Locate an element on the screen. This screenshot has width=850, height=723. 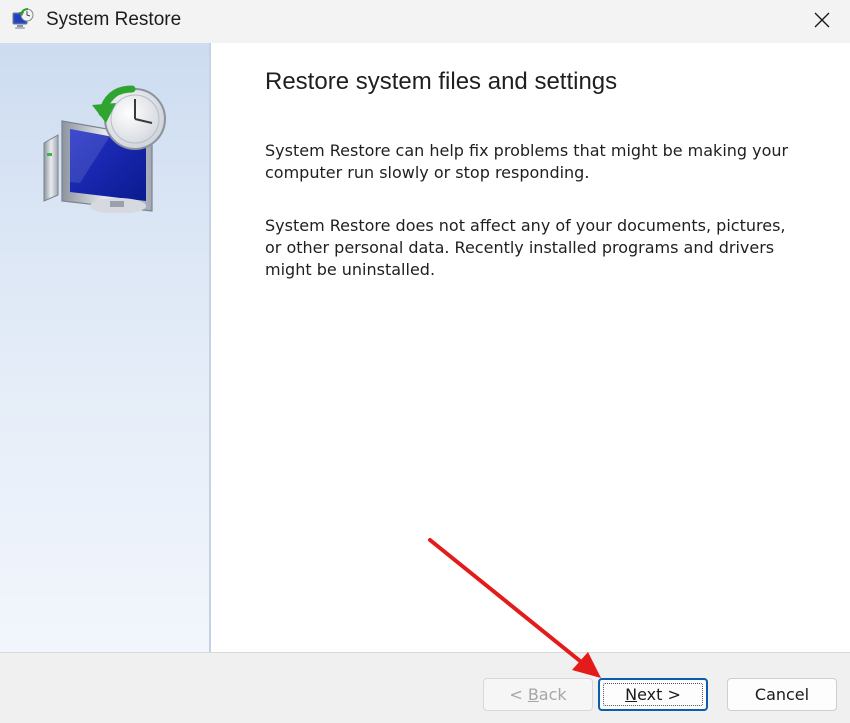
back-button-label: ack is located at coordinates (552, 694).